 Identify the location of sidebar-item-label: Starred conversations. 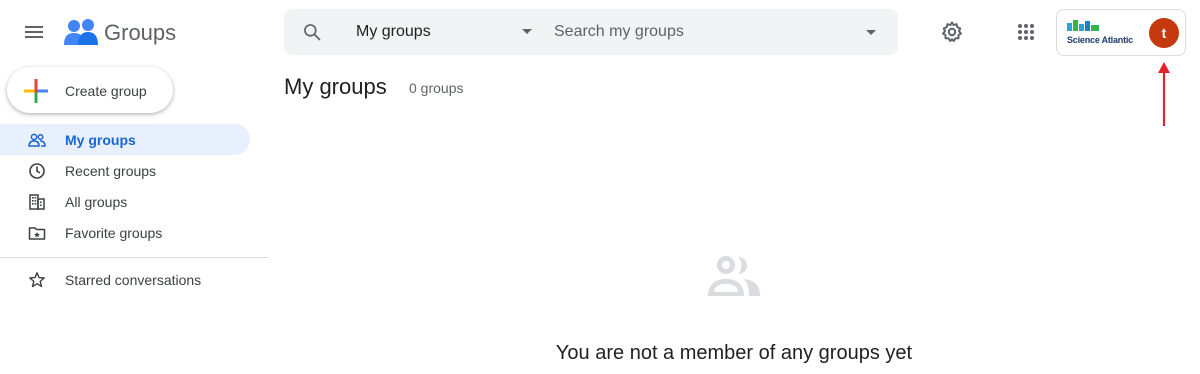
(133, 280).